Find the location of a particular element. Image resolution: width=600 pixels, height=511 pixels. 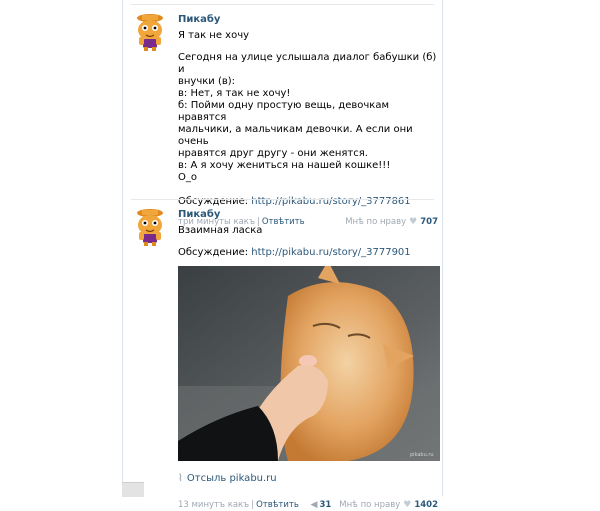

post-time: 13 минутъ какъ is located at coordinates (213, 505).